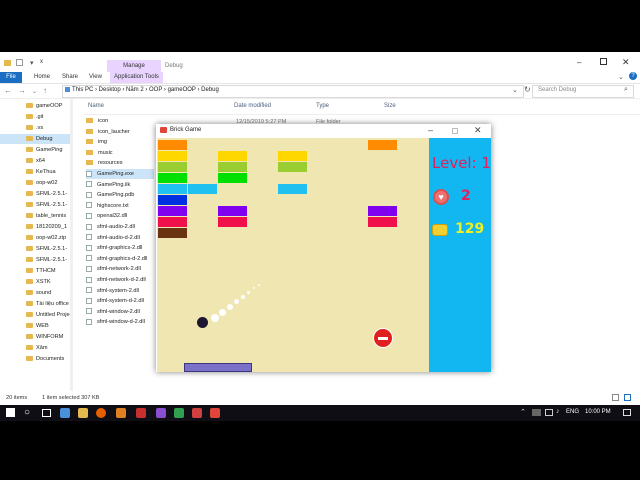  Describe the element at coordinates (215, 413) in the screenshot. I see `brick-game-taskbar-icon` at that location.